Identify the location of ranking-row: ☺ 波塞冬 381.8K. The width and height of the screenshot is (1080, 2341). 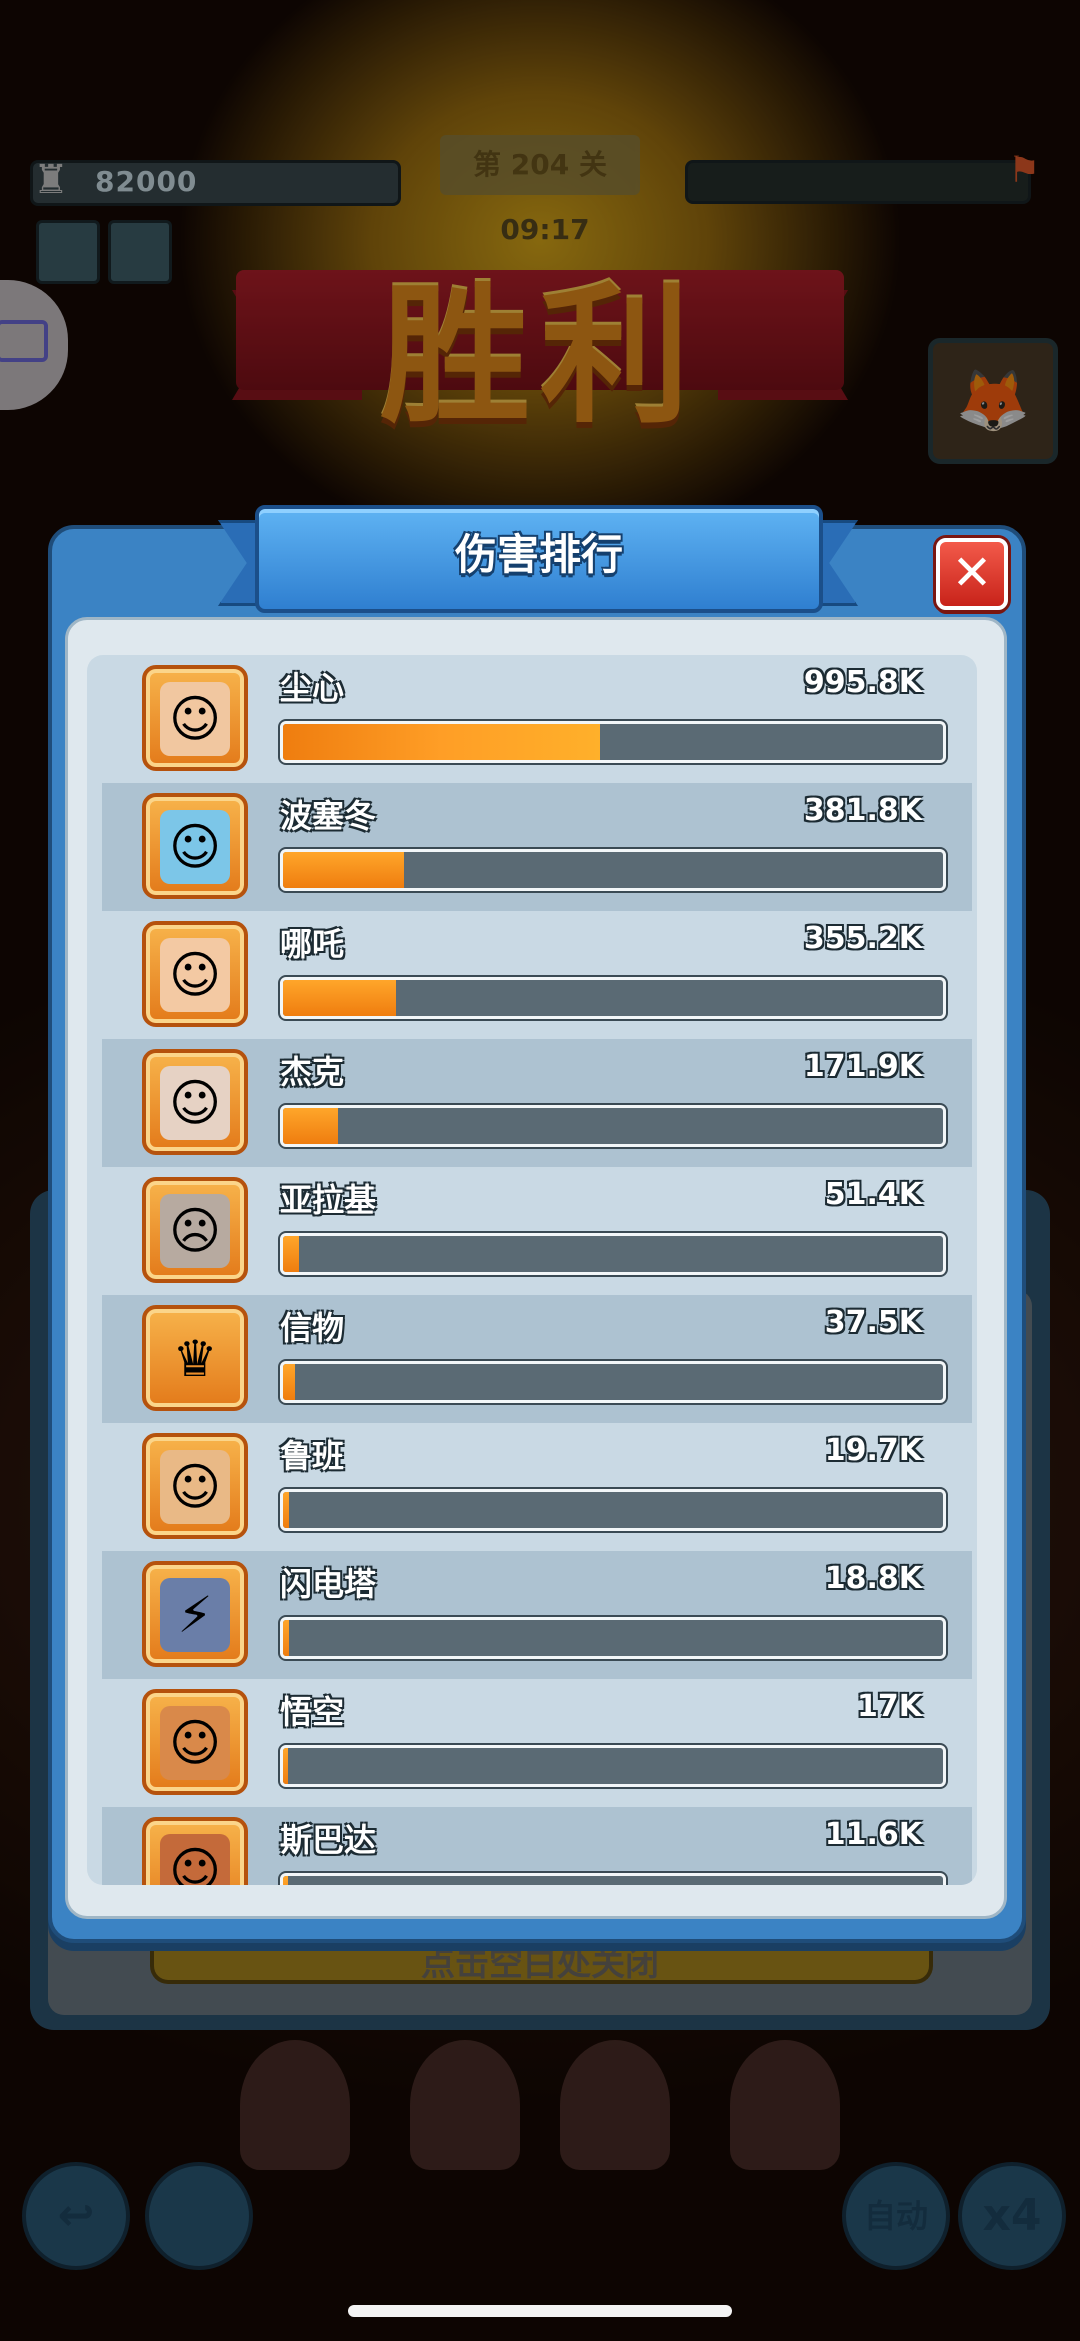
(537, 847).